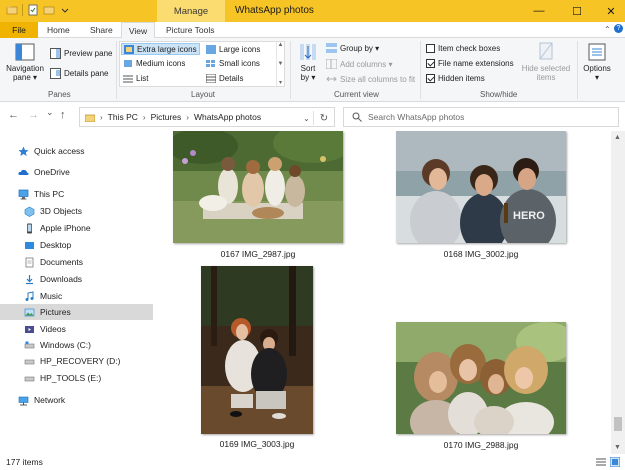  I want to click on gallery-expand-icon: ▾, so click(280, 82).